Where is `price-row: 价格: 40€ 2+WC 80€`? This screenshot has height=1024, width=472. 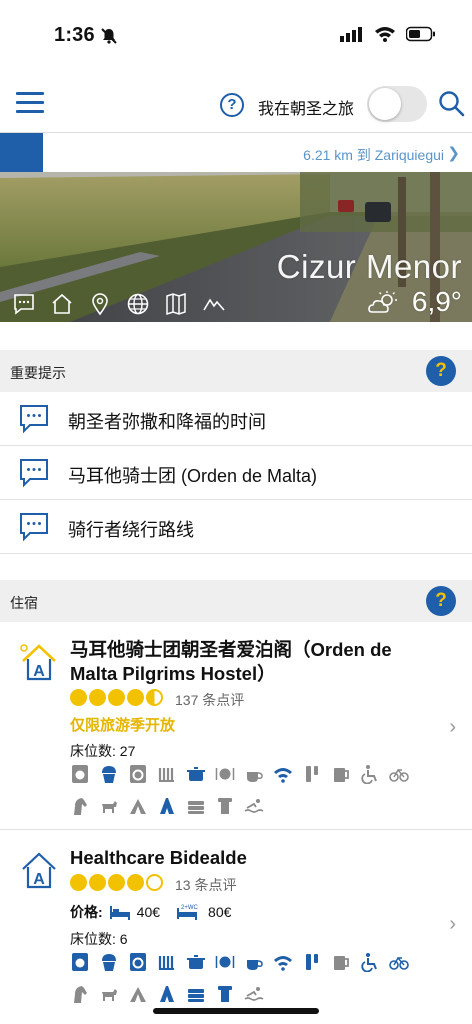
price-row: 价格: 40€ 2+WC 80€ is located at coordinates (150, 912).